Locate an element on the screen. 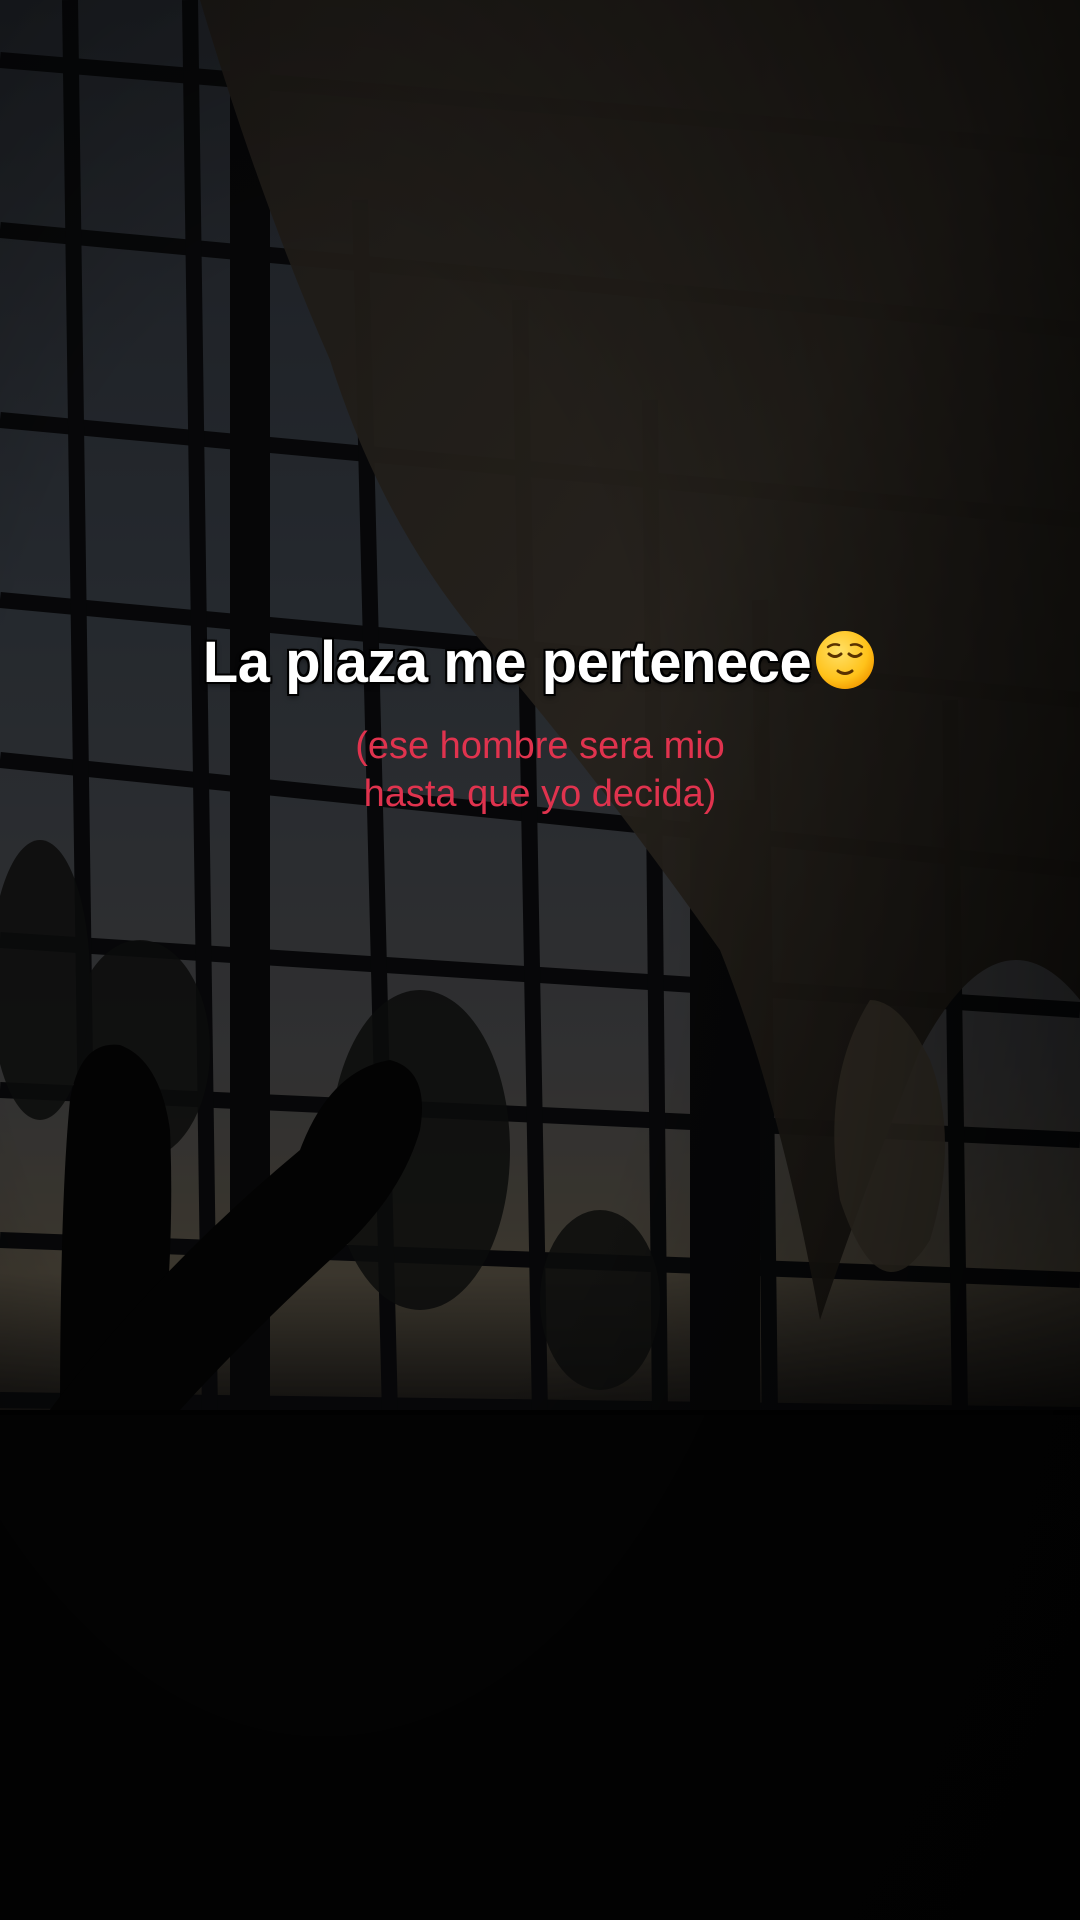  caption-main-text: La plaza me pertenece is located at coordinates (507, 662).